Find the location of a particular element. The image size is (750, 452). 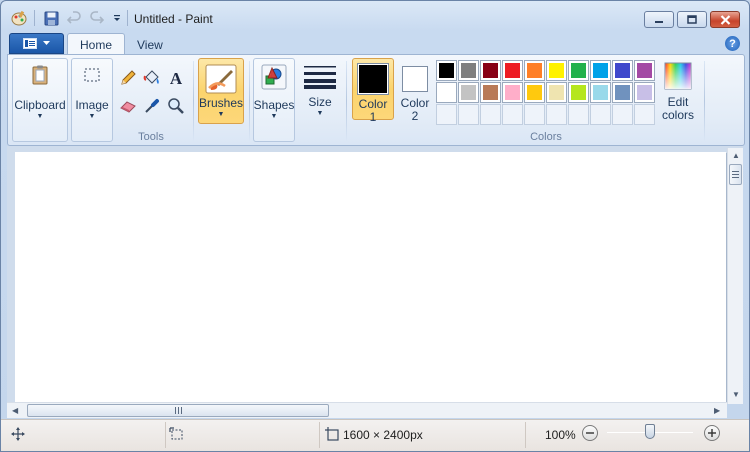

horizontal-scroll-thumb is located at coordinates (178, 410).